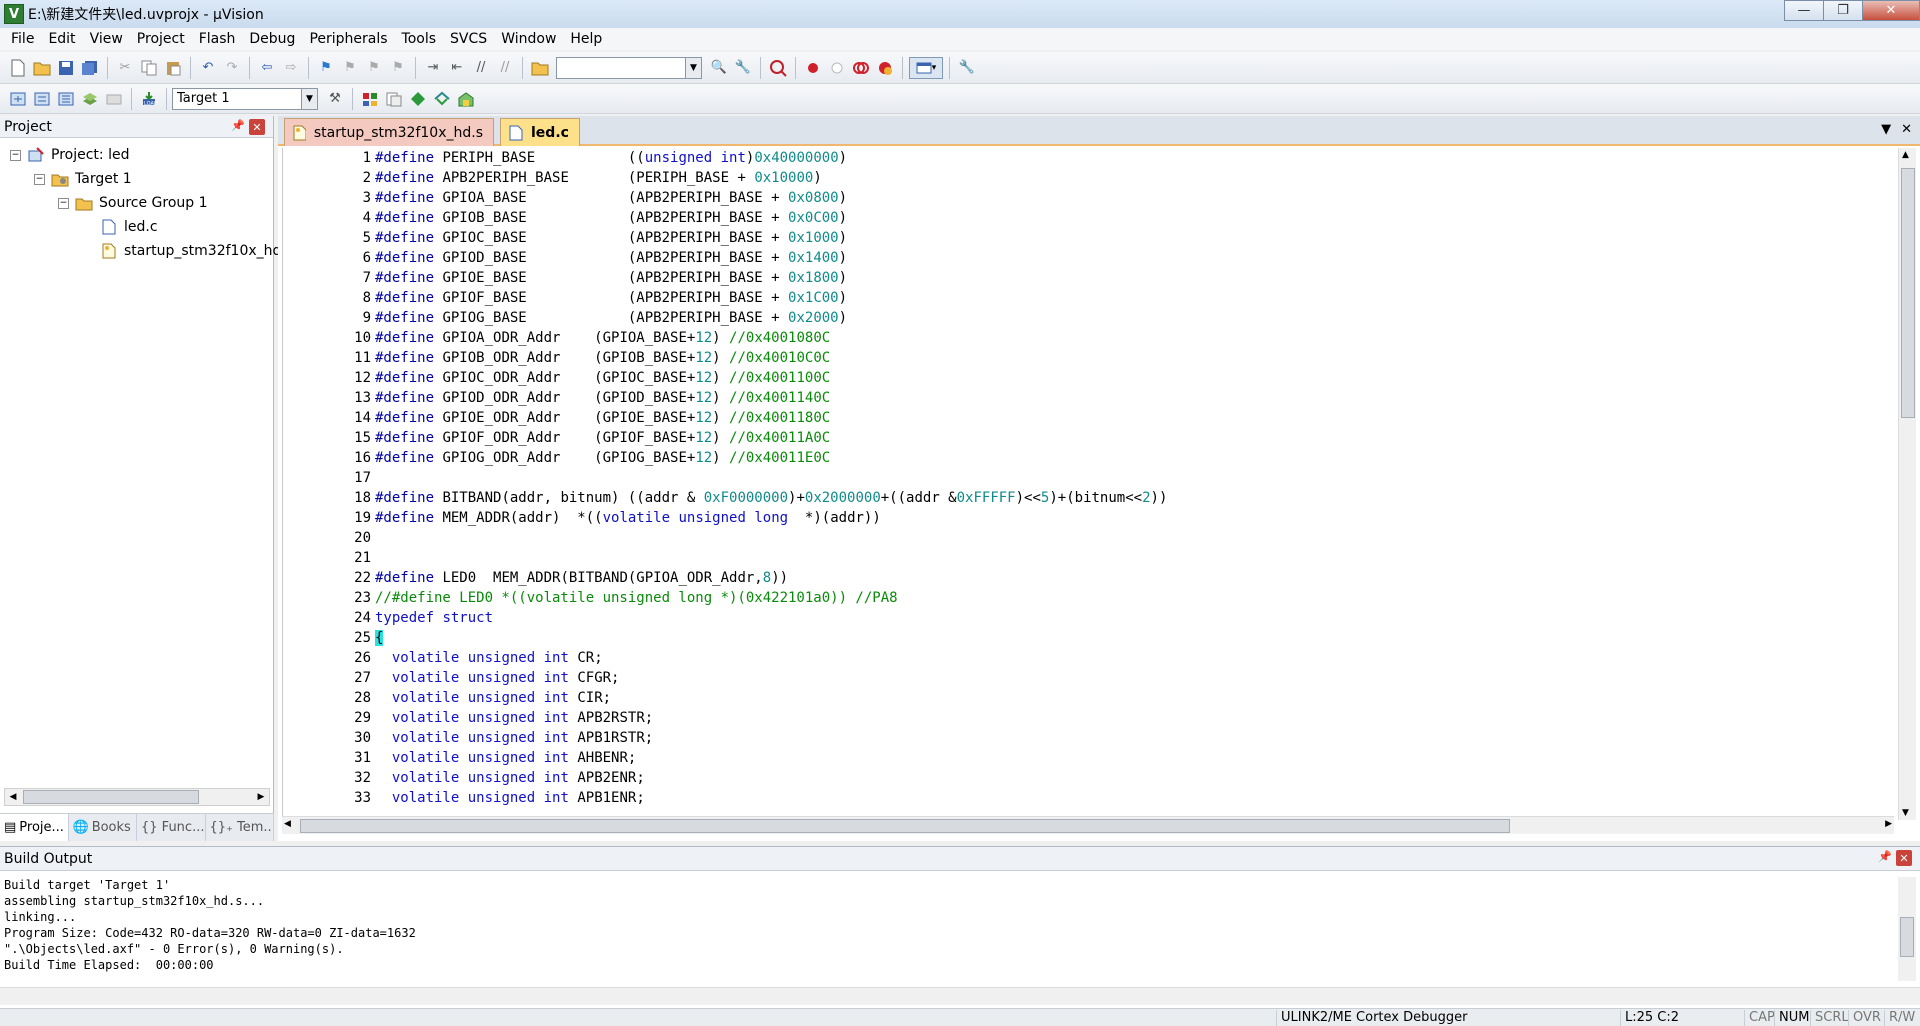  Describe the element at coordinates (778, 68) in the screenshot. I see `debug-start-icon` at that location.